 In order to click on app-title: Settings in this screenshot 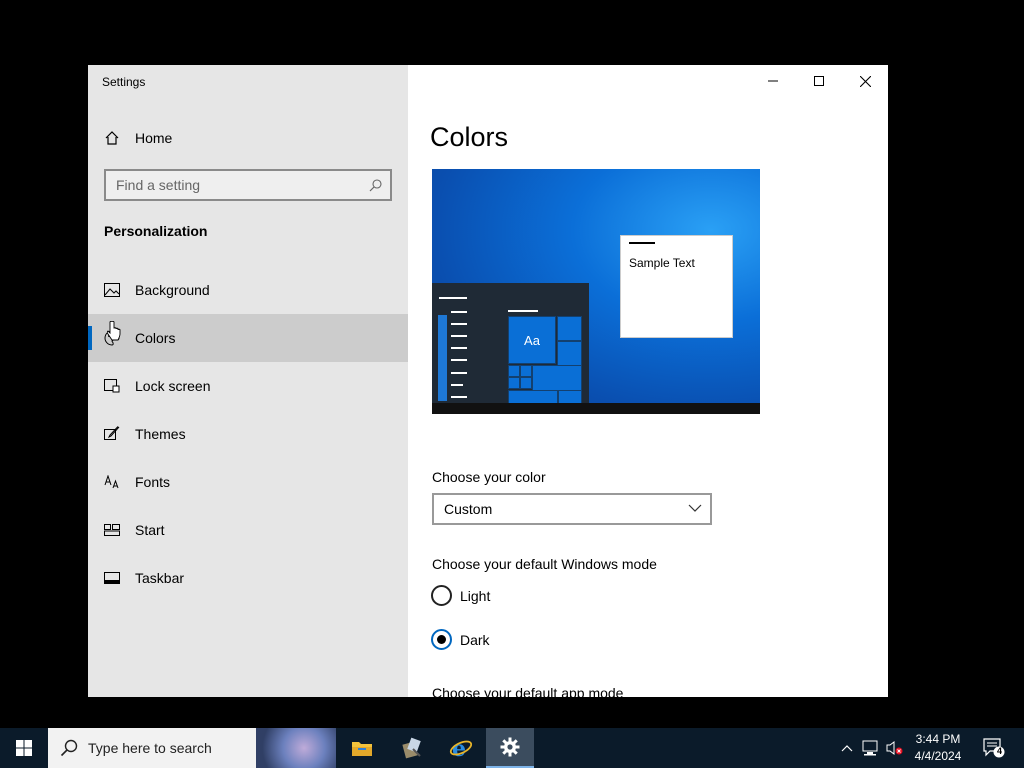, I will do `click(124, 82)`.